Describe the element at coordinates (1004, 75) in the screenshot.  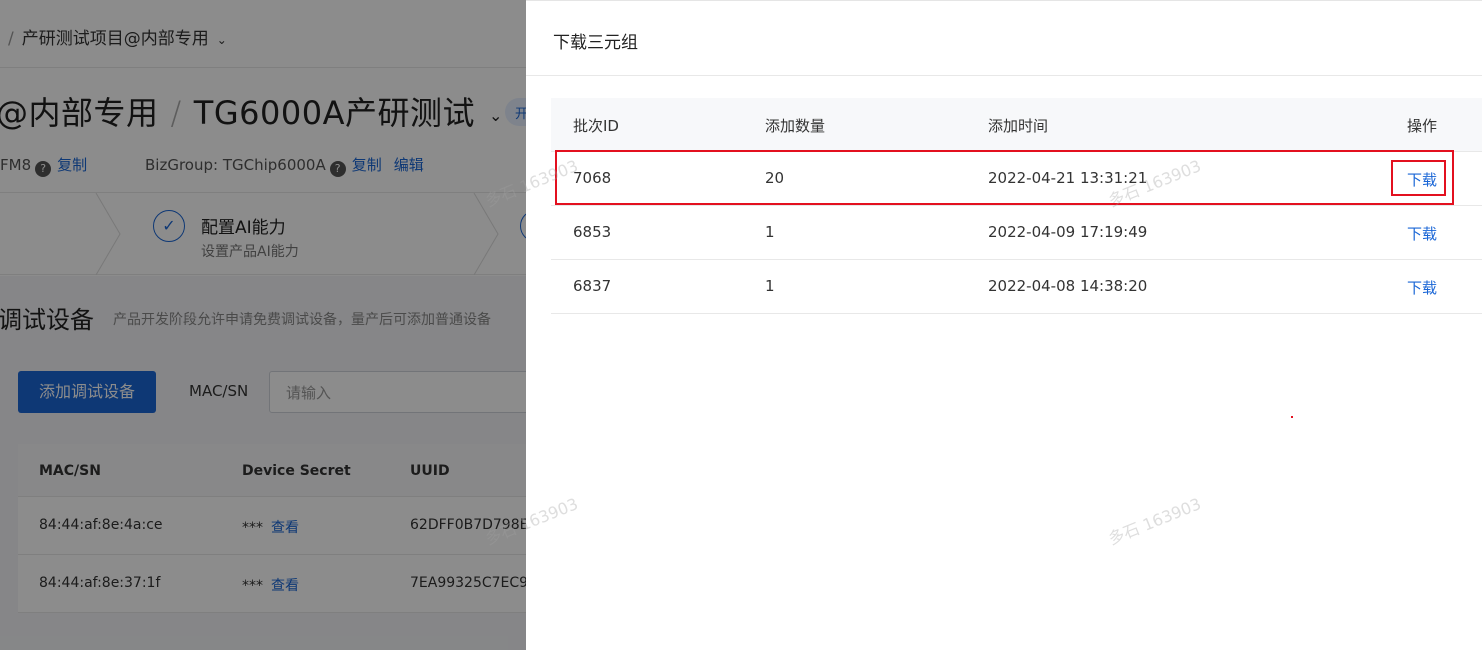
I see `drawer-divider` at that location.